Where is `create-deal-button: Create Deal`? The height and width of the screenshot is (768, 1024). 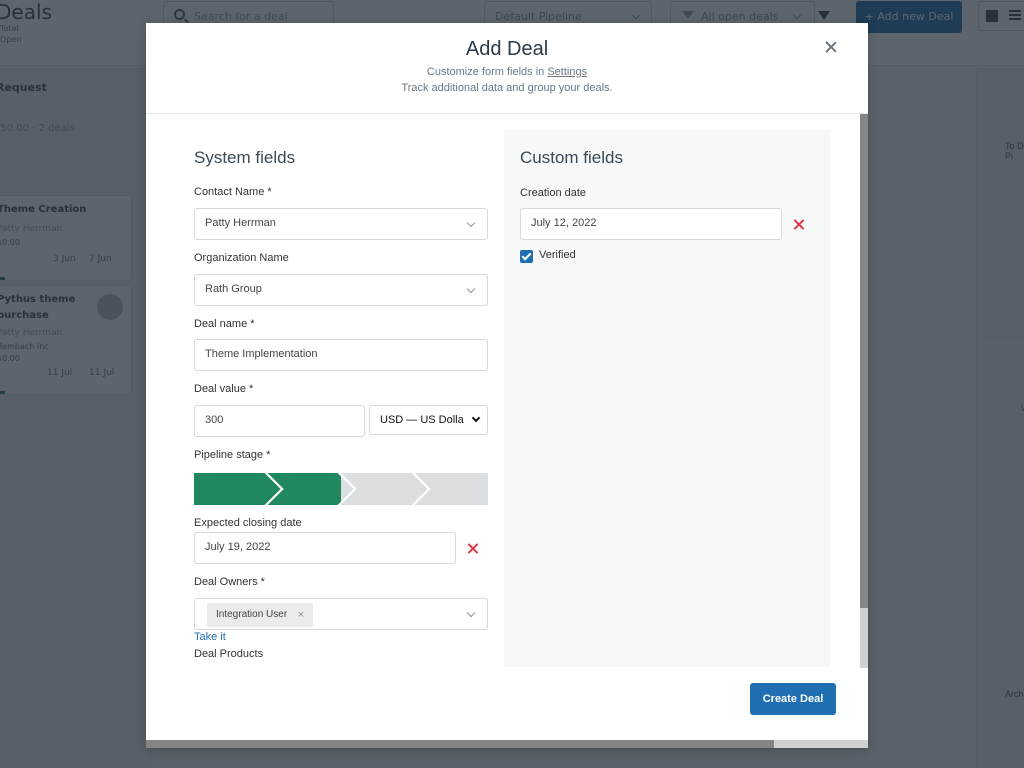
create-deal-button: Create Deal is located at coordinates (793, 699).